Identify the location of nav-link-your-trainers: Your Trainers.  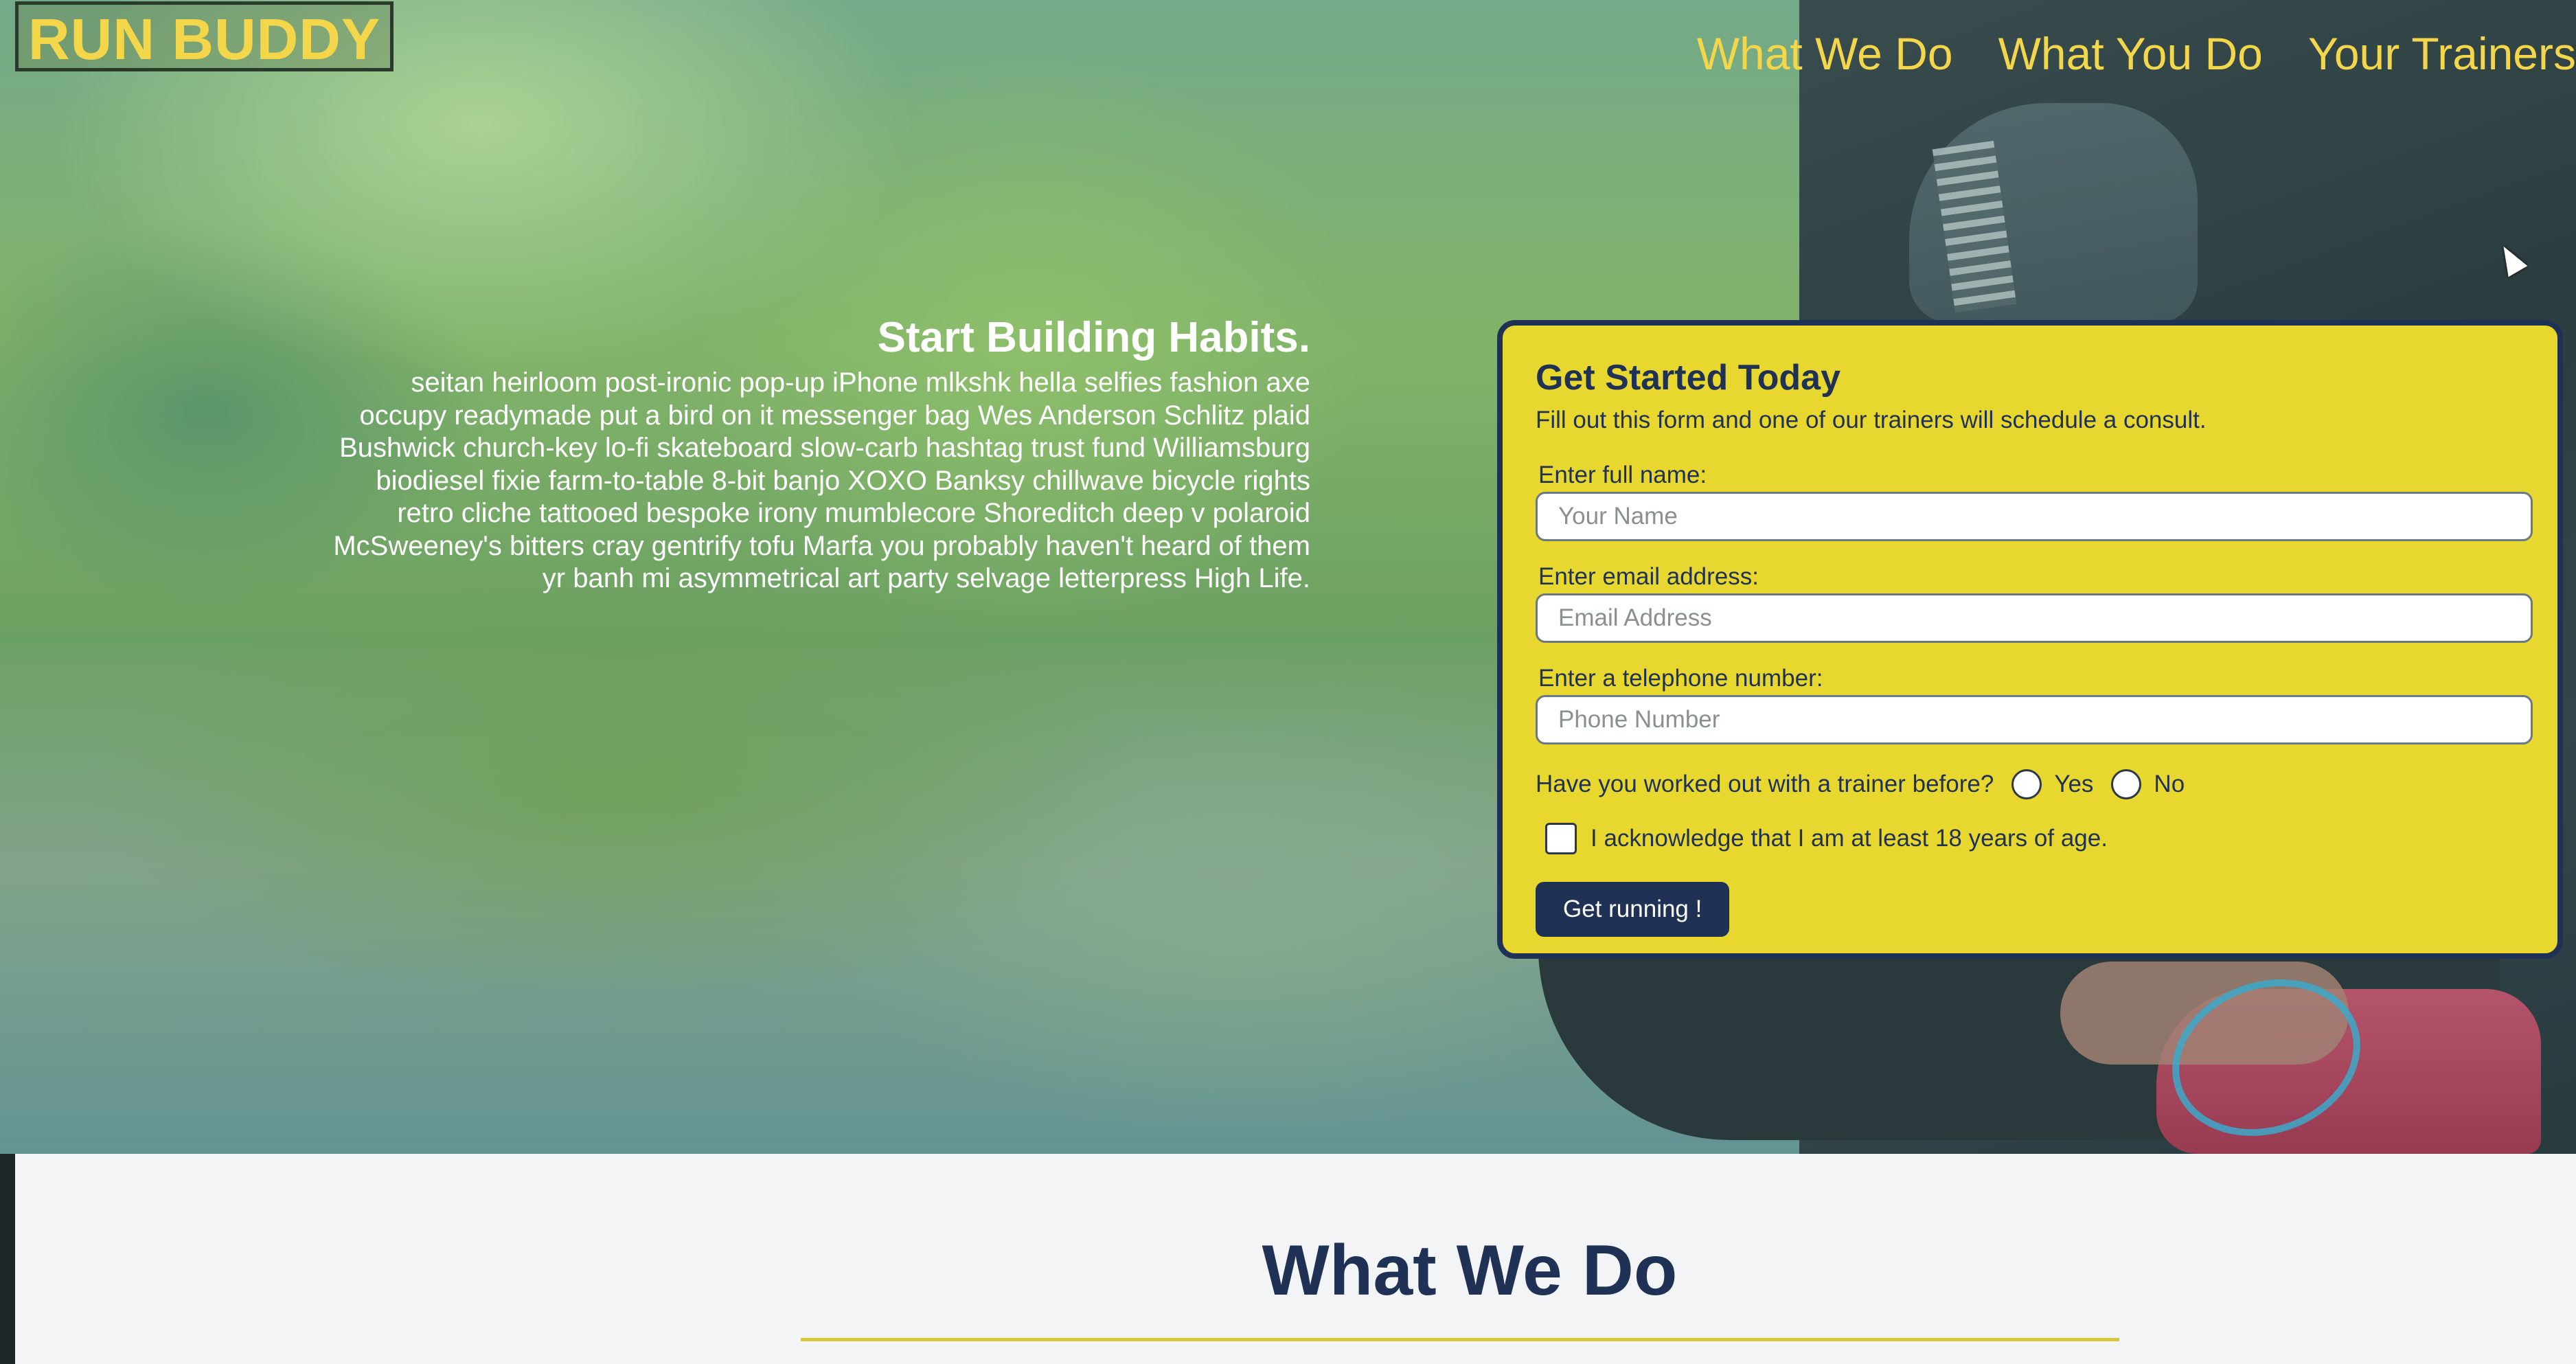
(2442, 54).